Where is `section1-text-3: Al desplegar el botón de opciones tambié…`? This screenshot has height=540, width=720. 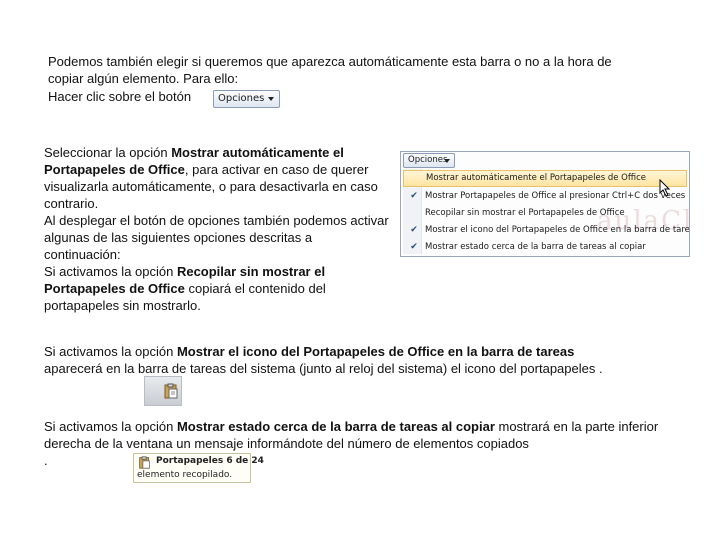
section1-text-3: Al desplegar el botón de opciones tambié… is located at coordinates (216, 237).